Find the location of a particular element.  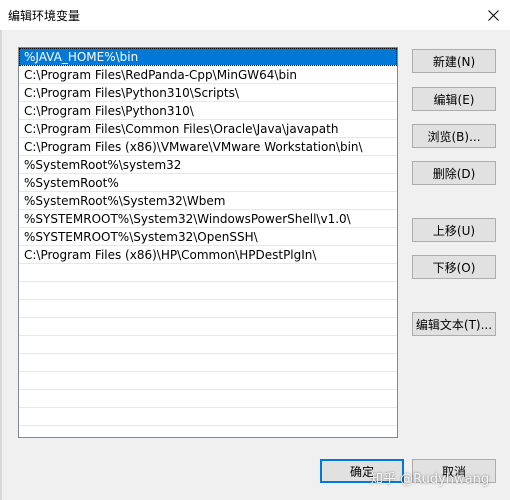

delete-button: 删除(D) is located at coordinates (454, 173).